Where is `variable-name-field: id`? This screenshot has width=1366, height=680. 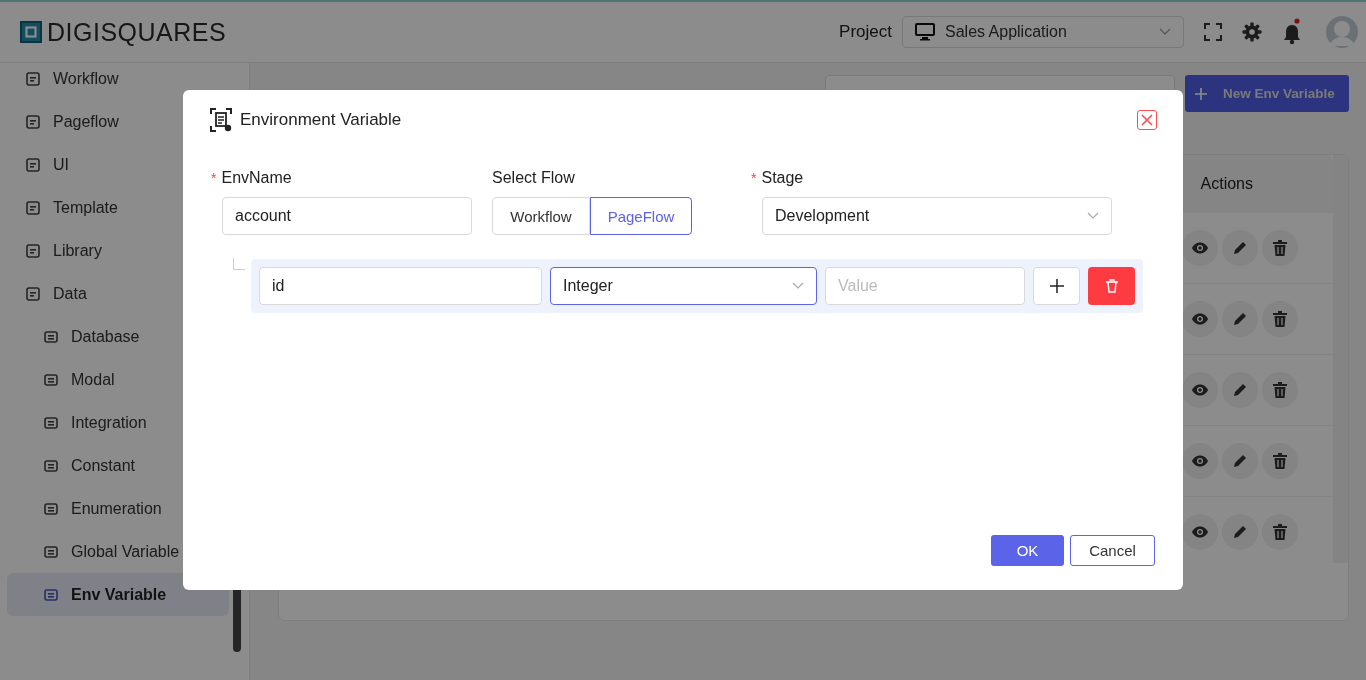 variable-name-field: id is located at coordinates (400, 286).